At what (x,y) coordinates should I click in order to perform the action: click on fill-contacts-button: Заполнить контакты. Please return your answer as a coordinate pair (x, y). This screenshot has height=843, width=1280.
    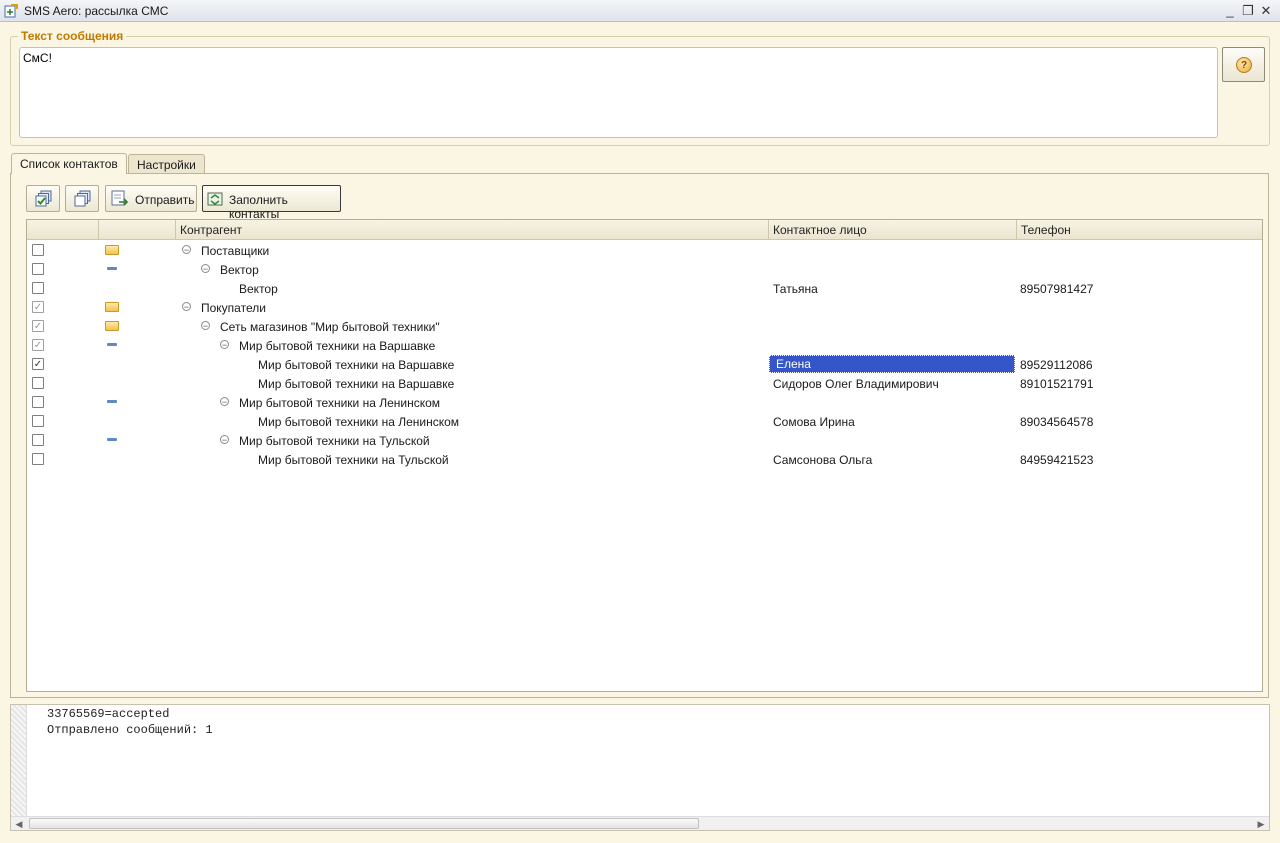
    Looking at the image, I should click on (271, 203).